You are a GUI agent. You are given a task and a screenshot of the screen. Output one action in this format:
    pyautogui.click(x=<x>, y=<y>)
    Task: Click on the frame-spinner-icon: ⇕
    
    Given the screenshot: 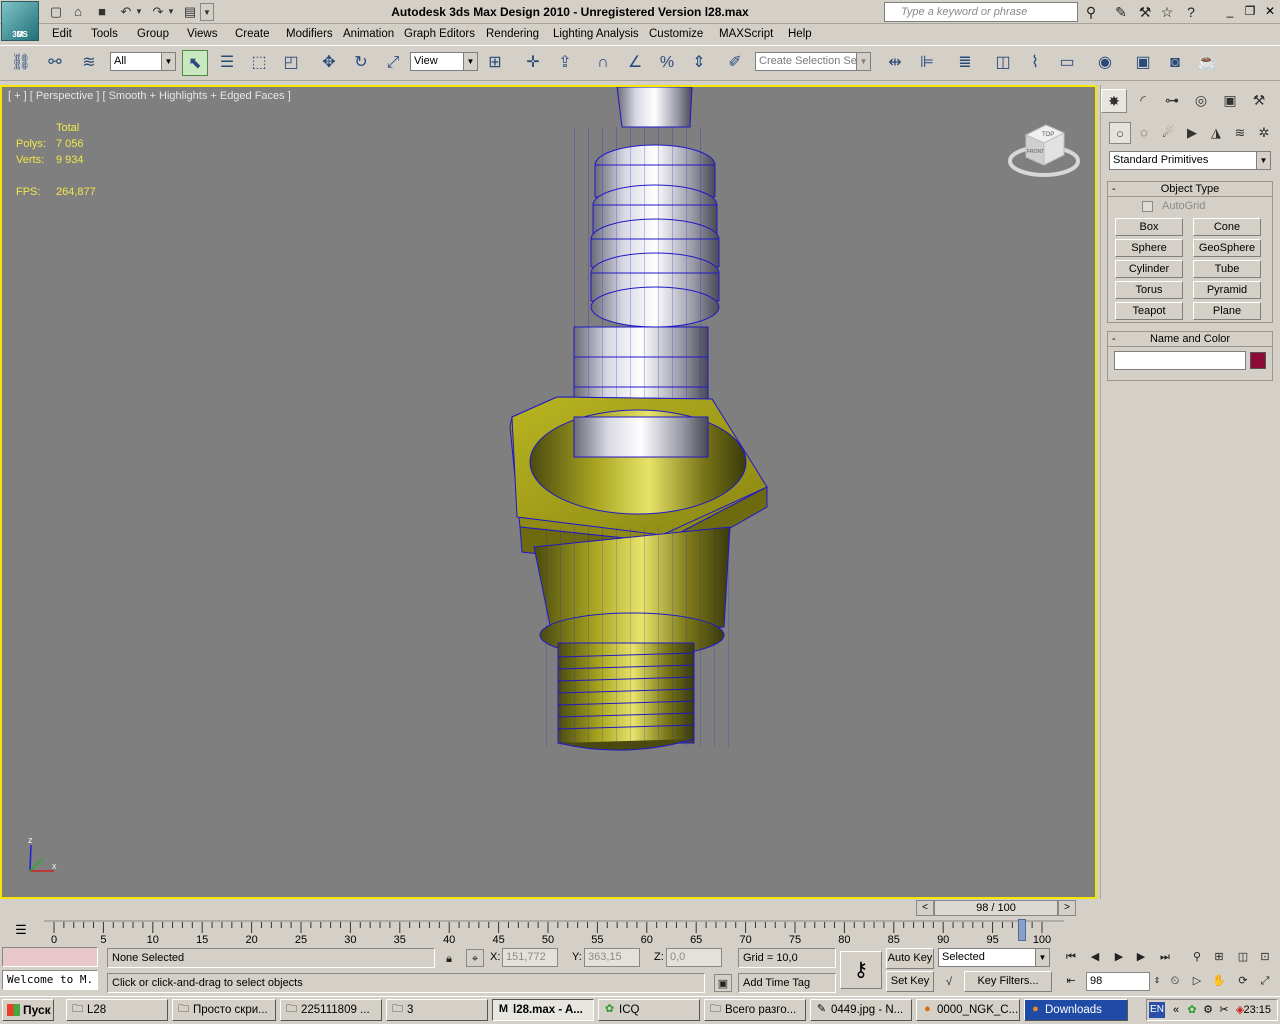 What is the action you would take?
    pyautogui.click(x=1157, y=981)
    